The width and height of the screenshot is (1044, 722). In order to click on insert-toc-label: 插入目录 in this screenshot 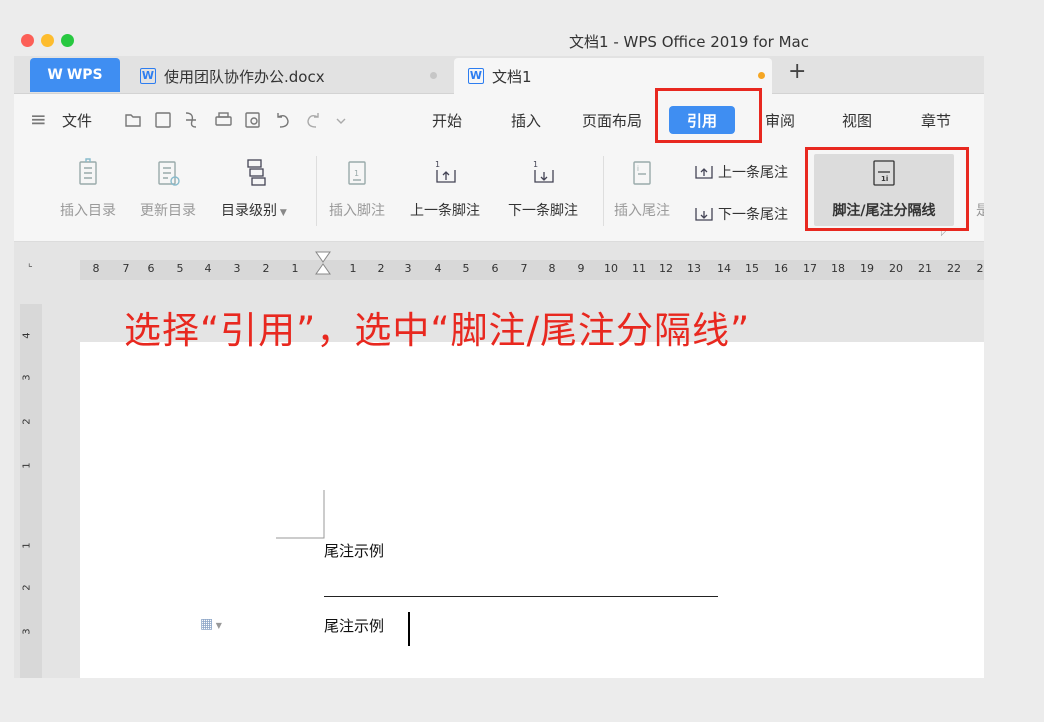, I will do `click(88, 211)`.